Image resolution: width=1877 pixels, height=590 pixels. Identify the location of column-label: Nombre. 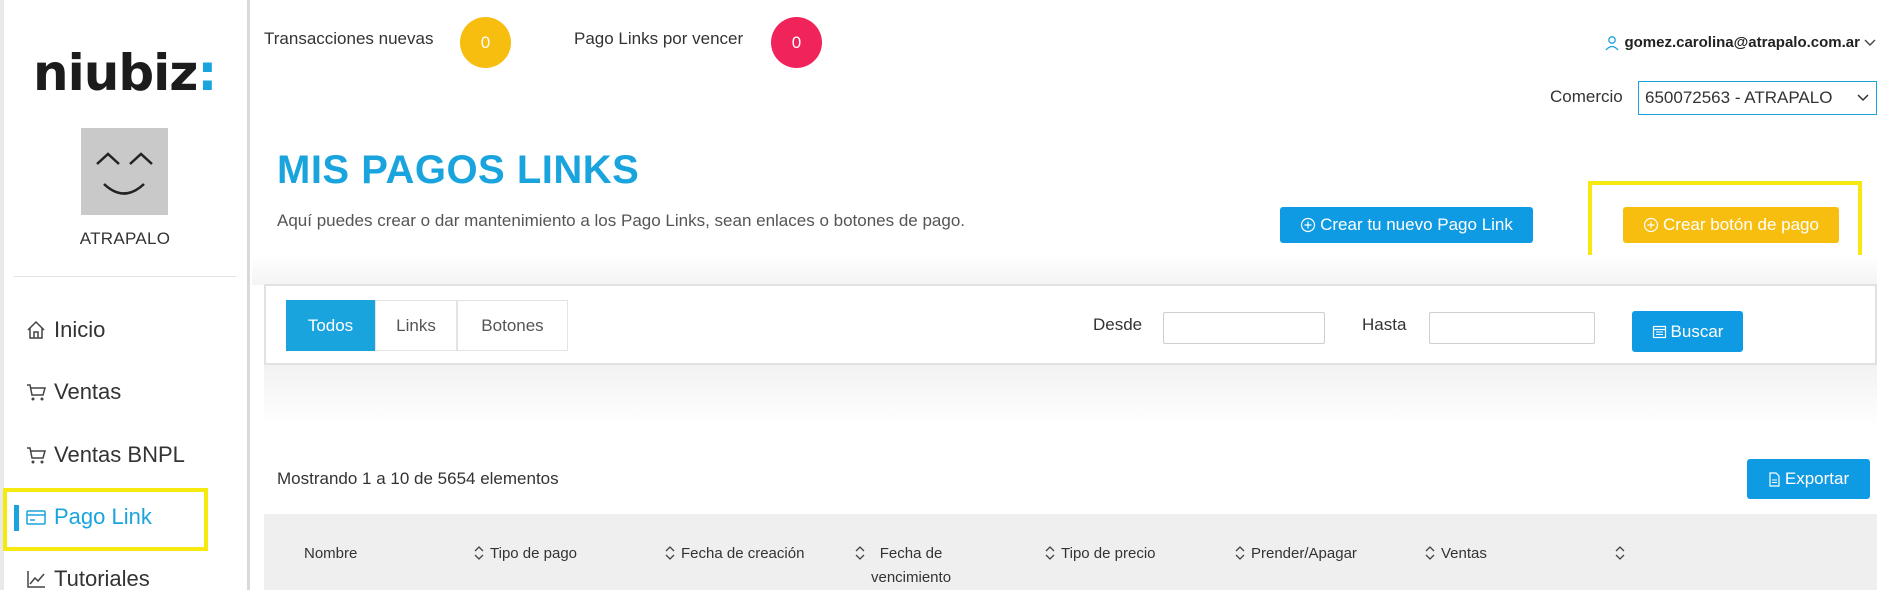
(331, 553).